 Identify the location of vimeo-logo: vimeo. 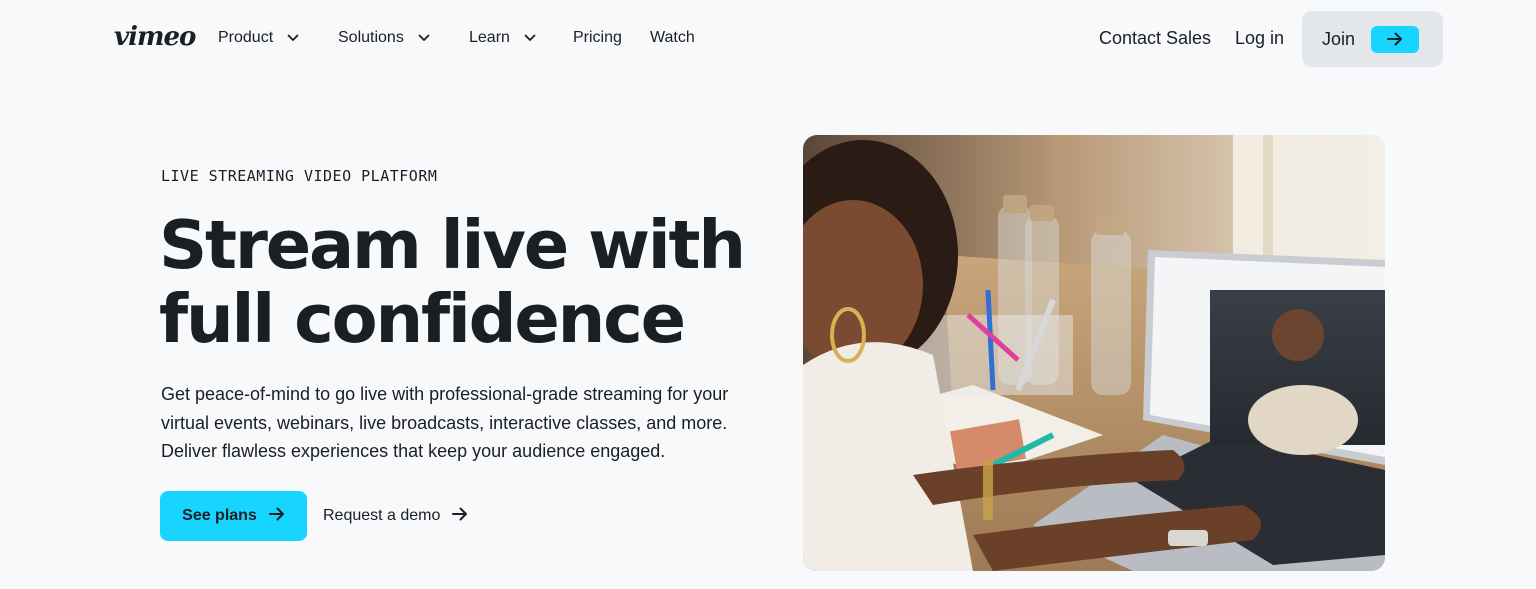
(155, 37).